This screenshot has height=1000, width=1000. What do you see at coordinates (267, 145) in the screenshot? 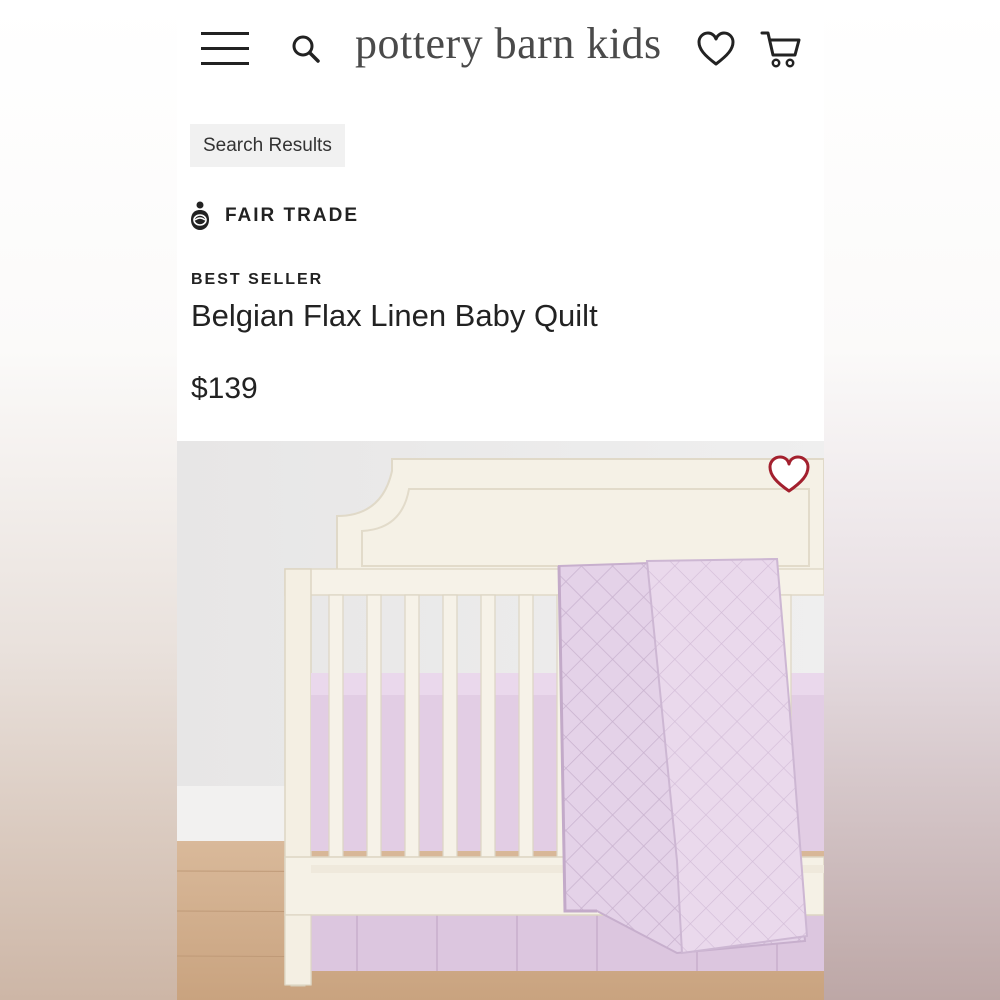
I see `breadcrumb-search-results: Search Results` at bounding box center [267, 145].